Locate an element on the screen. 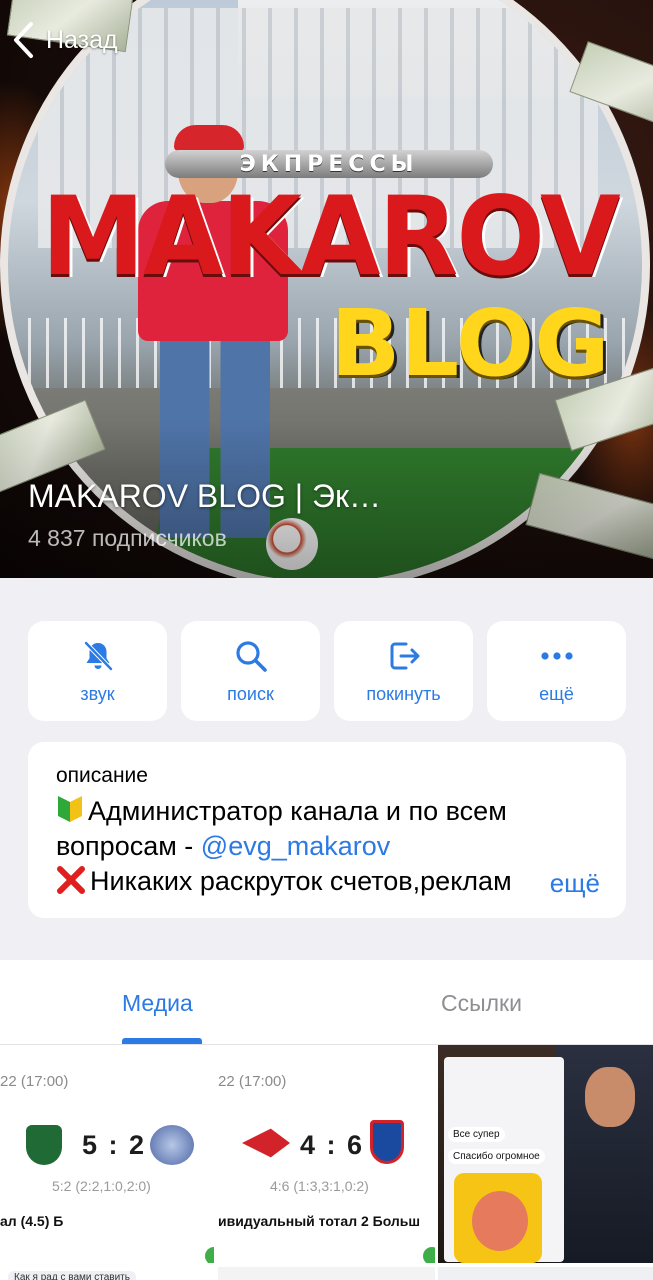 The height and width of the screenshot is (1280, 653). chat-bubble: Спасибо огромное is located at coordinates (496, 1156).